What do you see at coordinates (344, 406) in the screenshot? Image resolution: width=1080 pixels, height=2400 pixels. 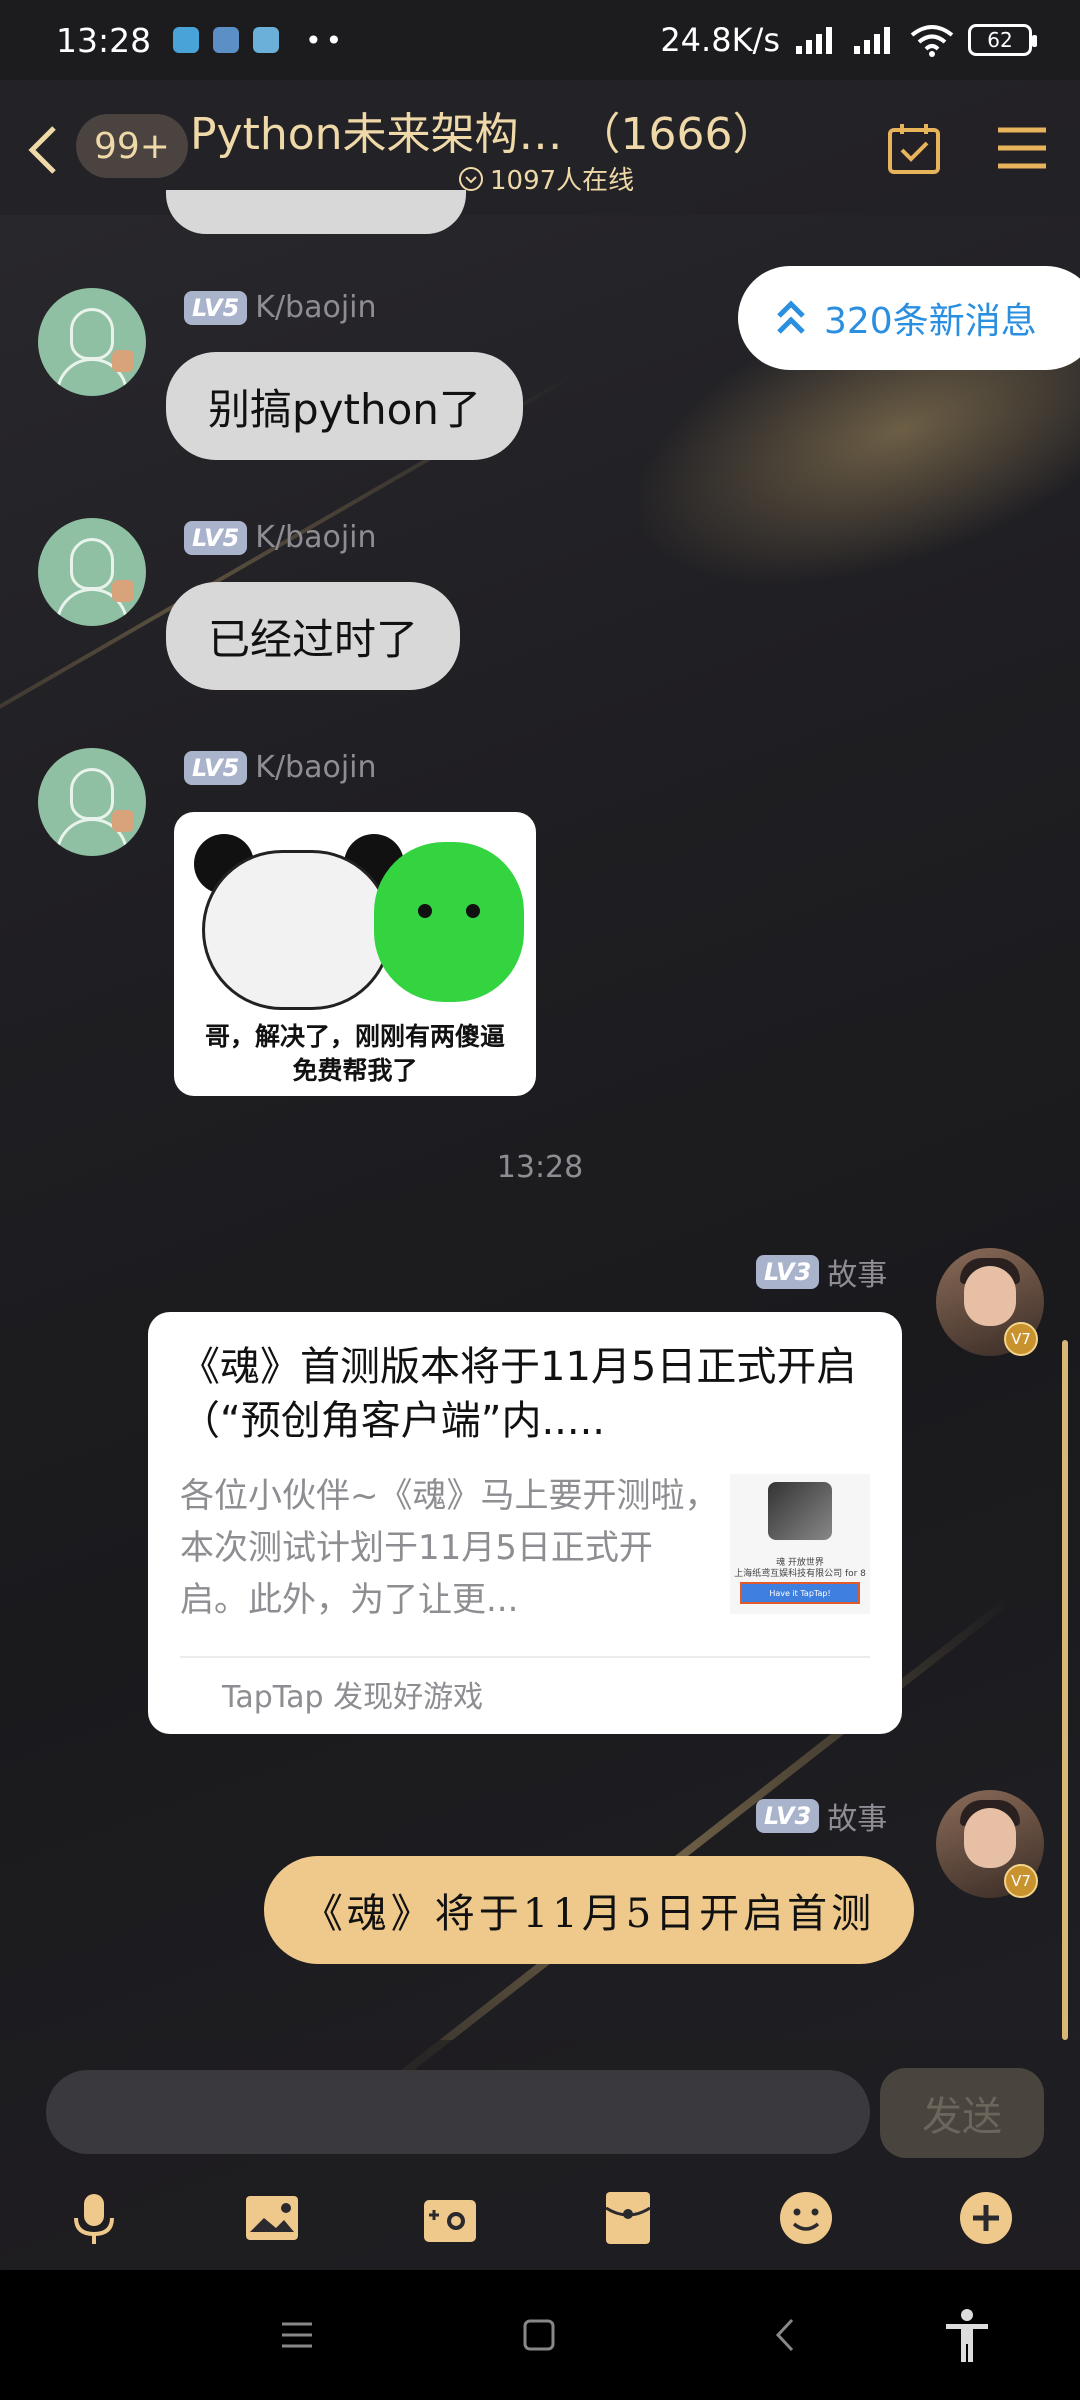 I see `message-bubble: 别搞python了` at bounding box center [344, 406].